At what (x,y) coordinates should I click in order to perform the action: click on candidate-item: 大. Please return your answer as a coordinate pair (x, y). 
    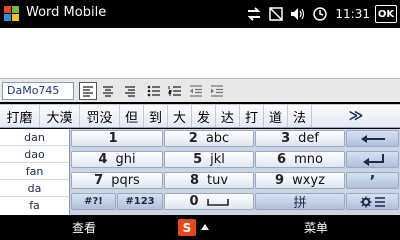
    Looking at the image, I should click on (180, 116).